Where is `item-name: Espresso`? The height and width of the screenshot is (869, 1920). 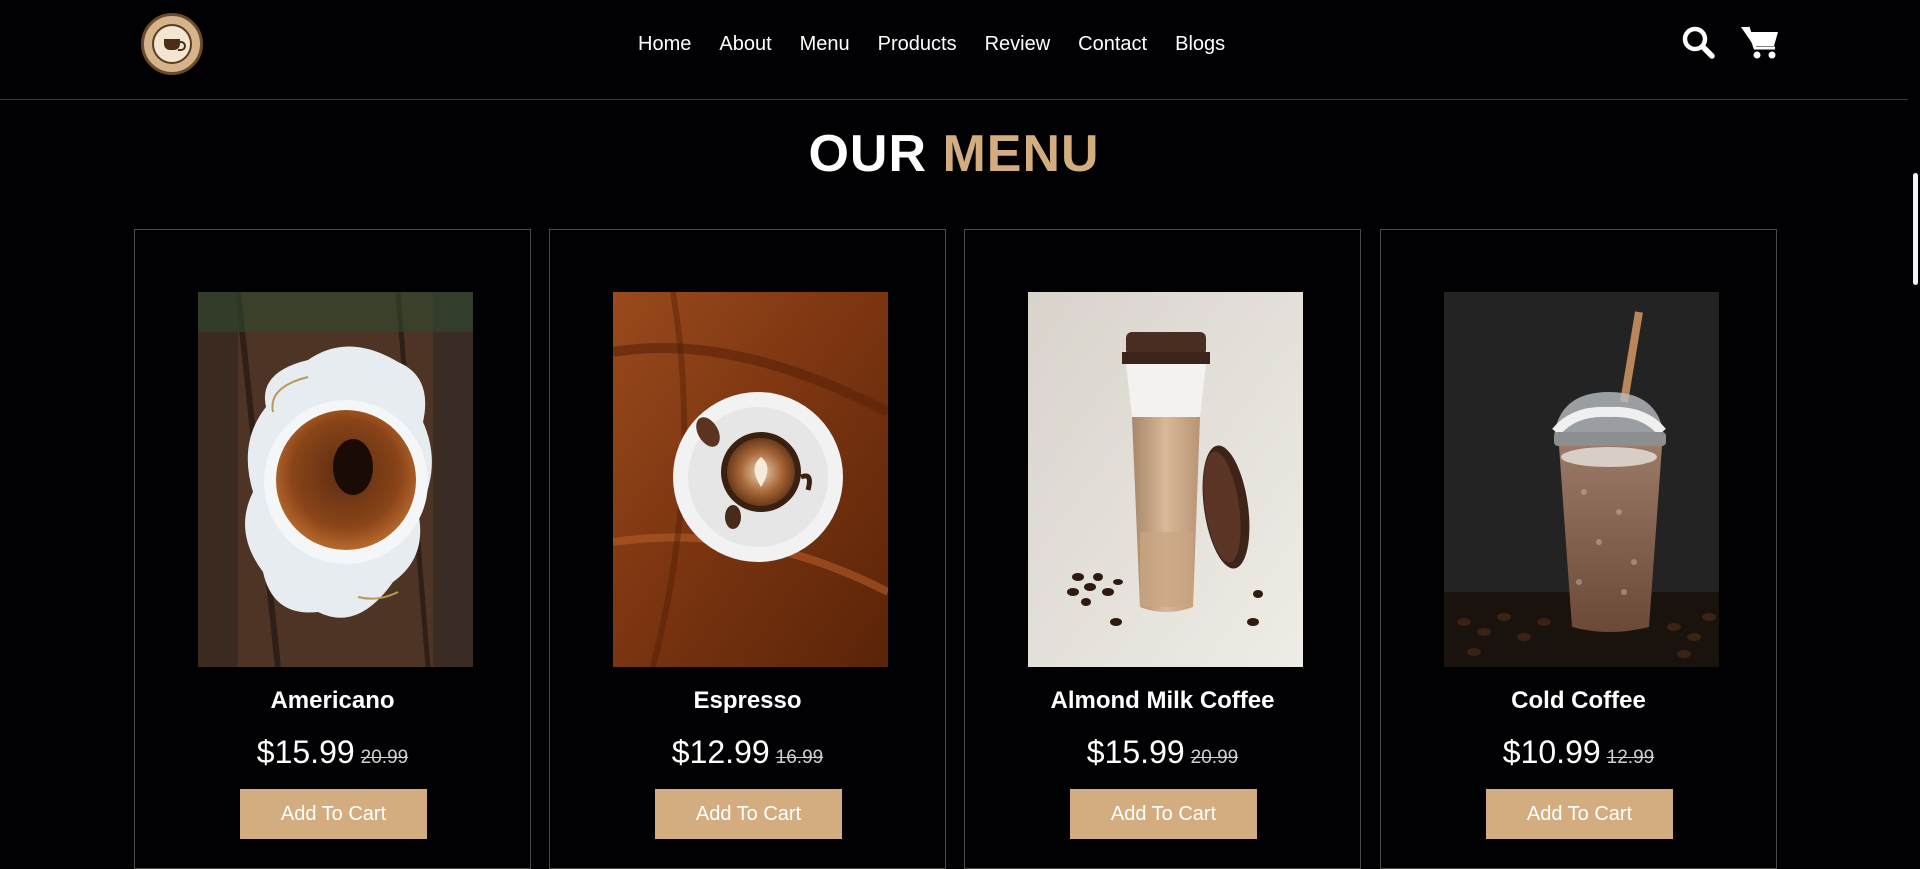
item-name: Espresso is located at coordinates (747, 700).